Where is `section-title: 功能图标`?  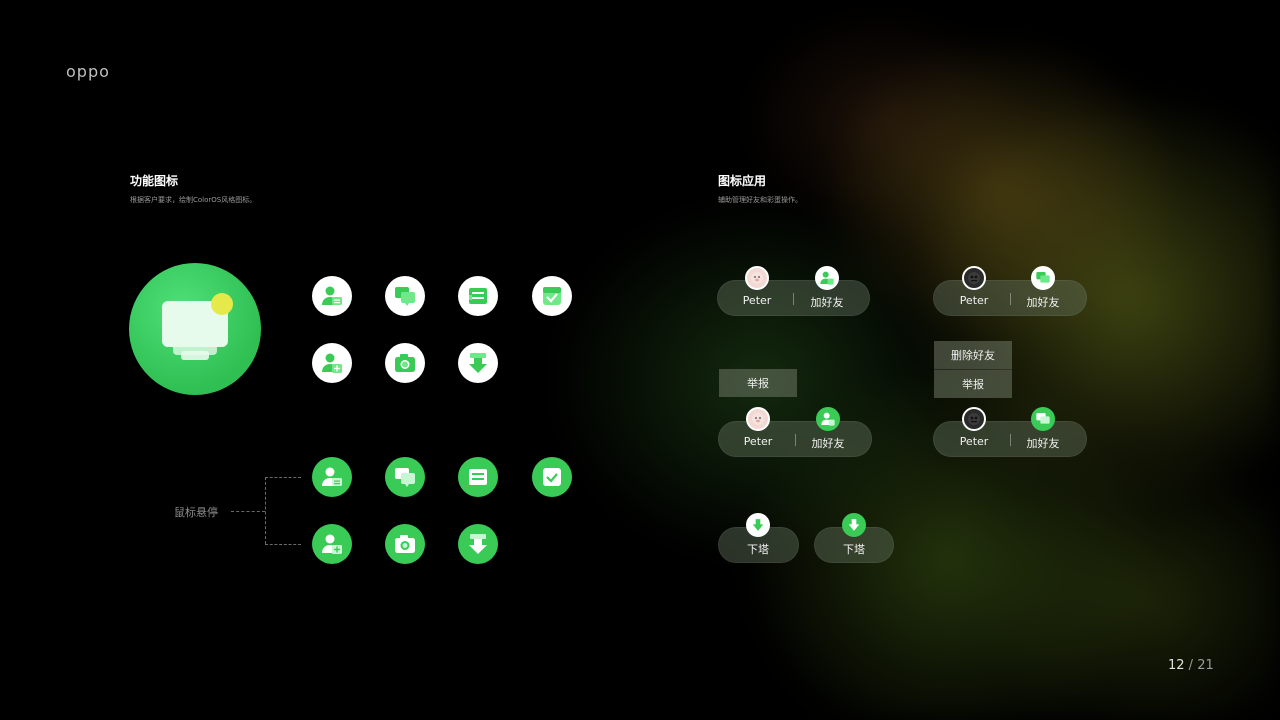
section-title: 功能图标 is located at coordinates (154, 181).